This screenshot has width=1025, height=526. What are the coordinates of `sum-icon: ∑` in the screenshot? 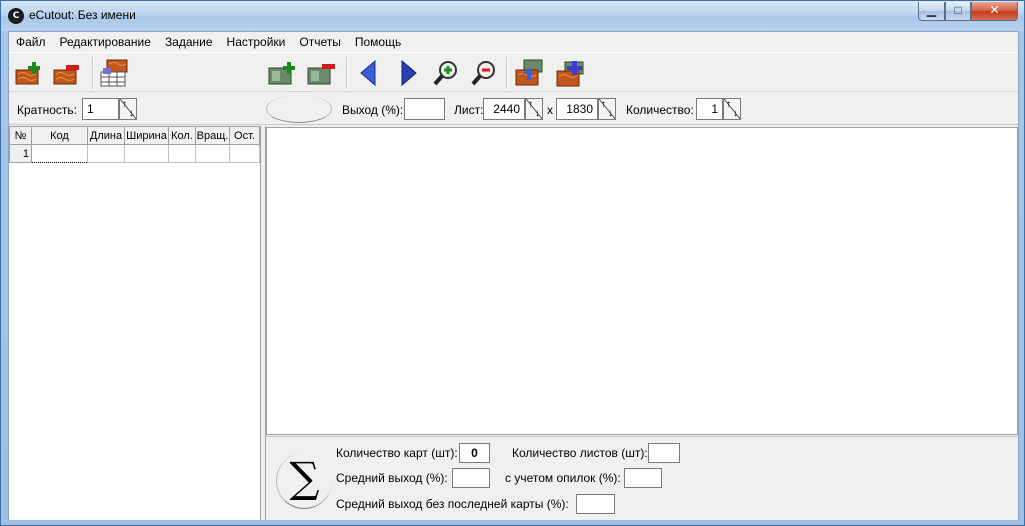 It's located at (304, 481).